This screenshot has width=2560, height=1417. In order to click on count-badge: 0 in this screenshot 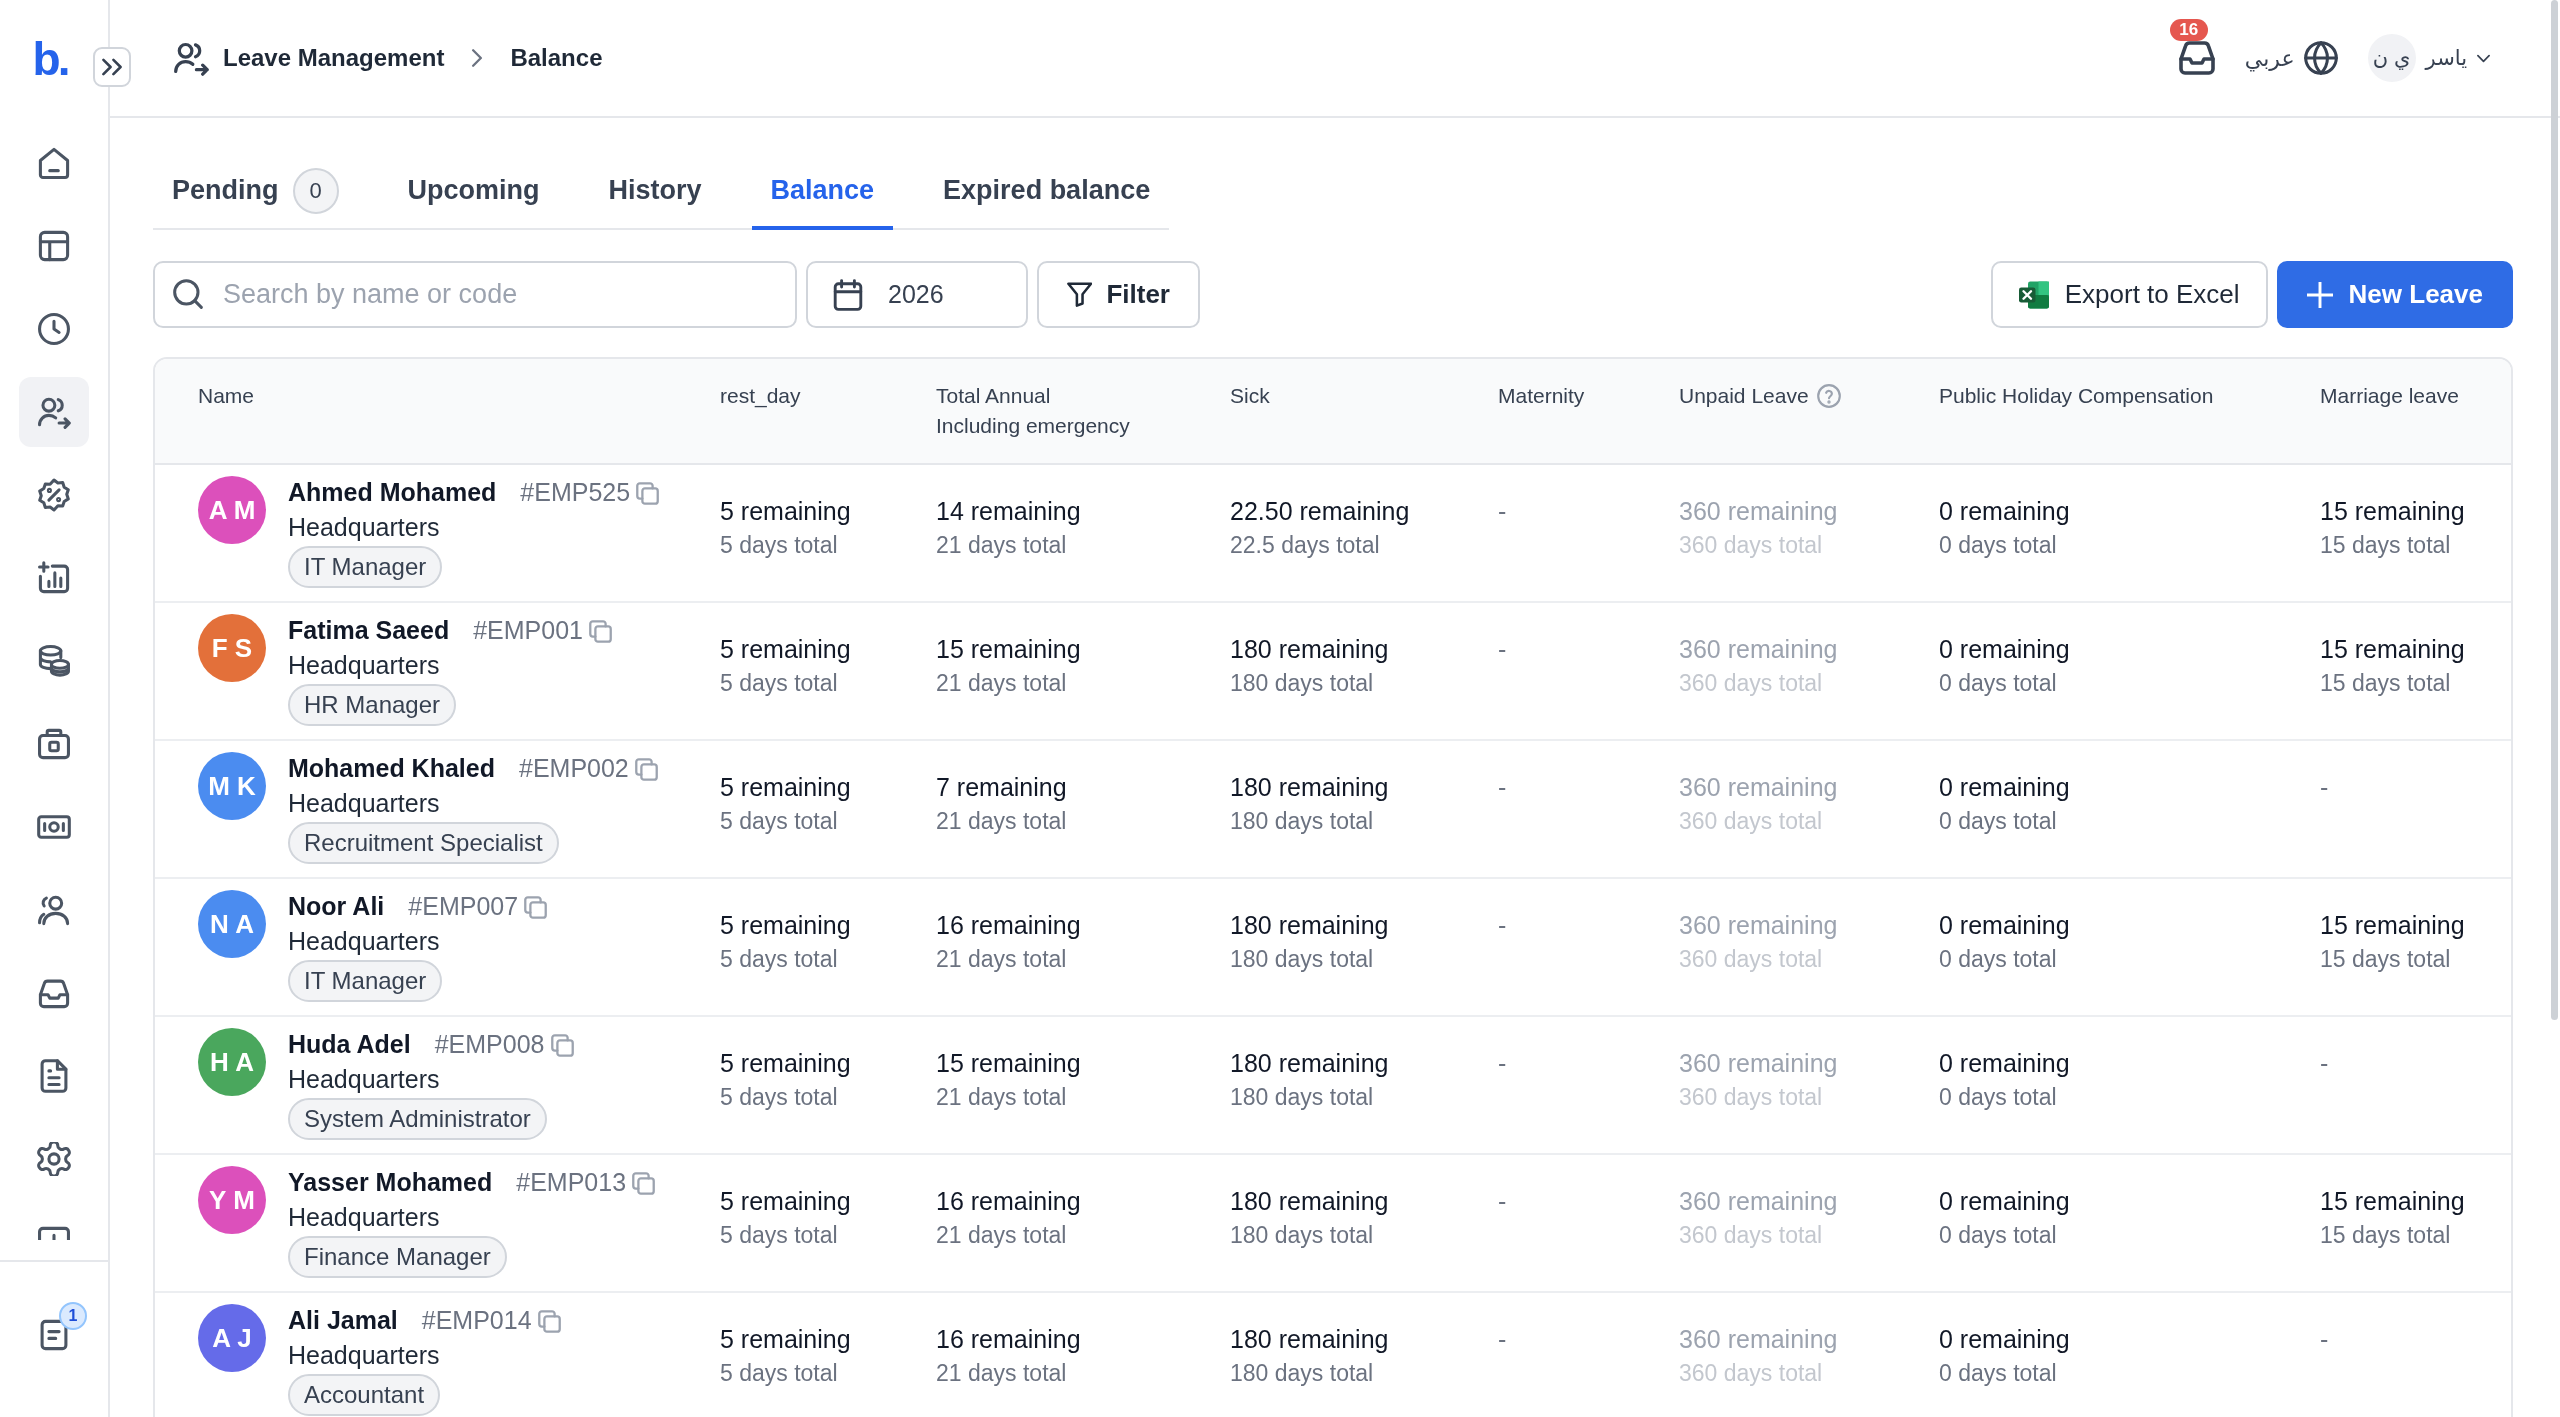, I will do `click(315, 190)`.